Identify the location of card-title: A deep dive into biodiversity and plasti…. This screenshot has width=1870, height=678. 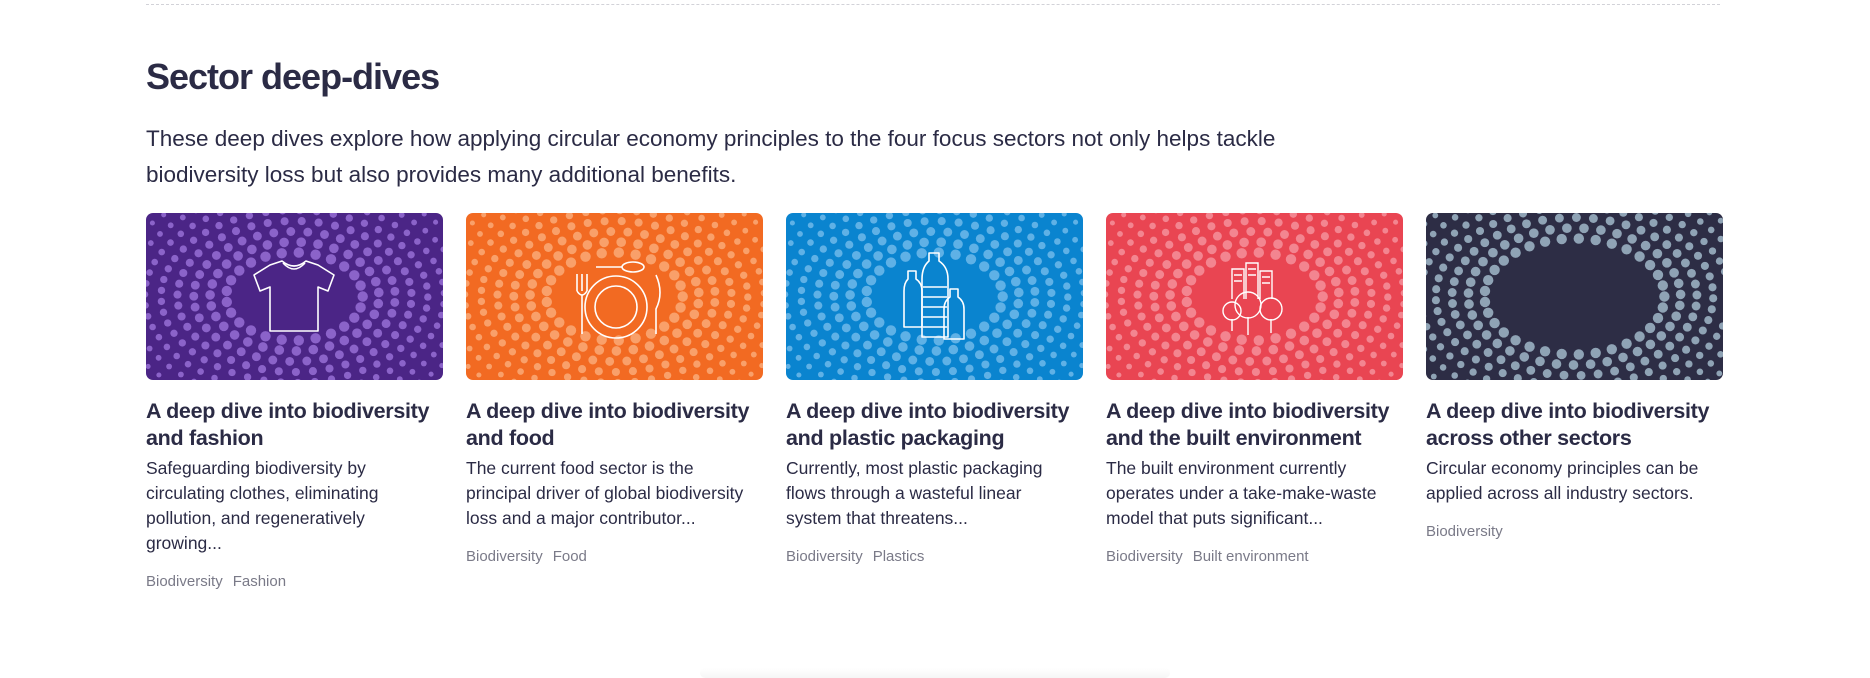
(934, 425).